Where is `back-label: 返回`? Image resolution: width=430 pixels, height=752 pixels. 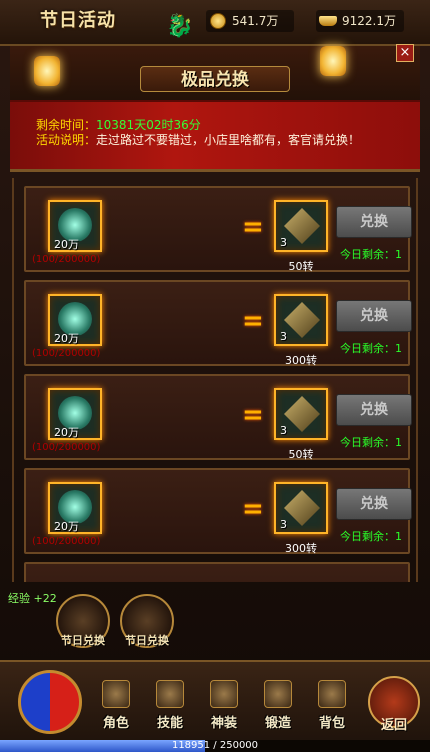
back-label: 返回 is located at coordinates (393, 725).